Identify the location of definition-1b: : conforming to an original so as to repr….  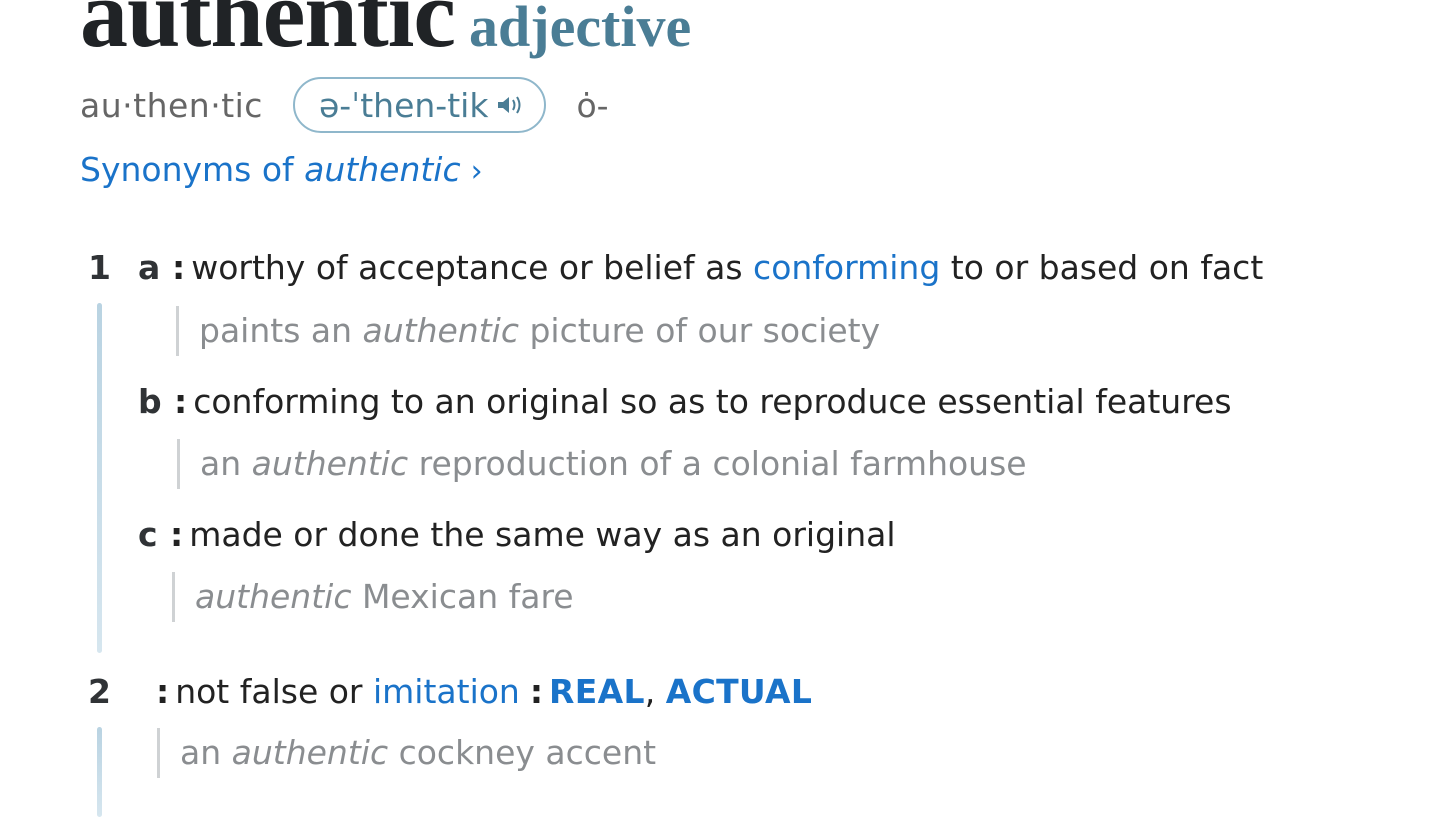
(703, 401).